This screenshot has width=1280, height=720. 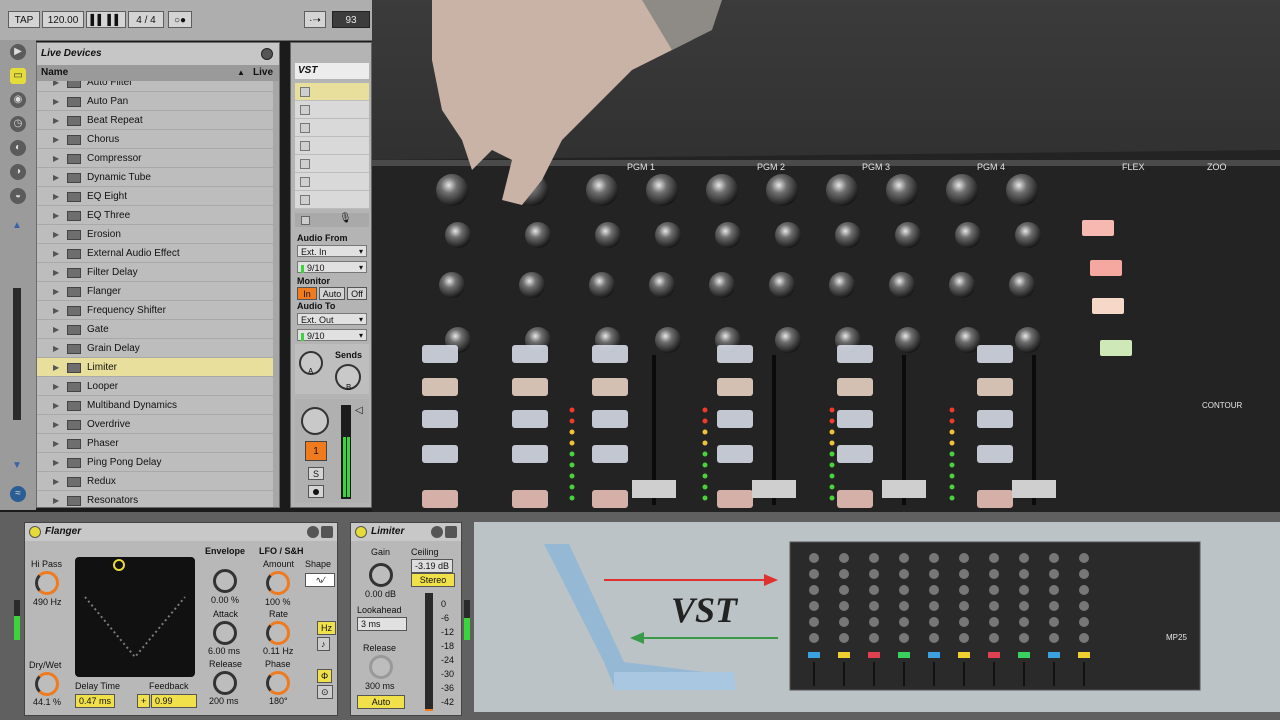 What do you see at coordinates (156, 101) in the screenshot?
I see `device-list-item: ▶ Auto Pan` at bounding box center [156, 101].